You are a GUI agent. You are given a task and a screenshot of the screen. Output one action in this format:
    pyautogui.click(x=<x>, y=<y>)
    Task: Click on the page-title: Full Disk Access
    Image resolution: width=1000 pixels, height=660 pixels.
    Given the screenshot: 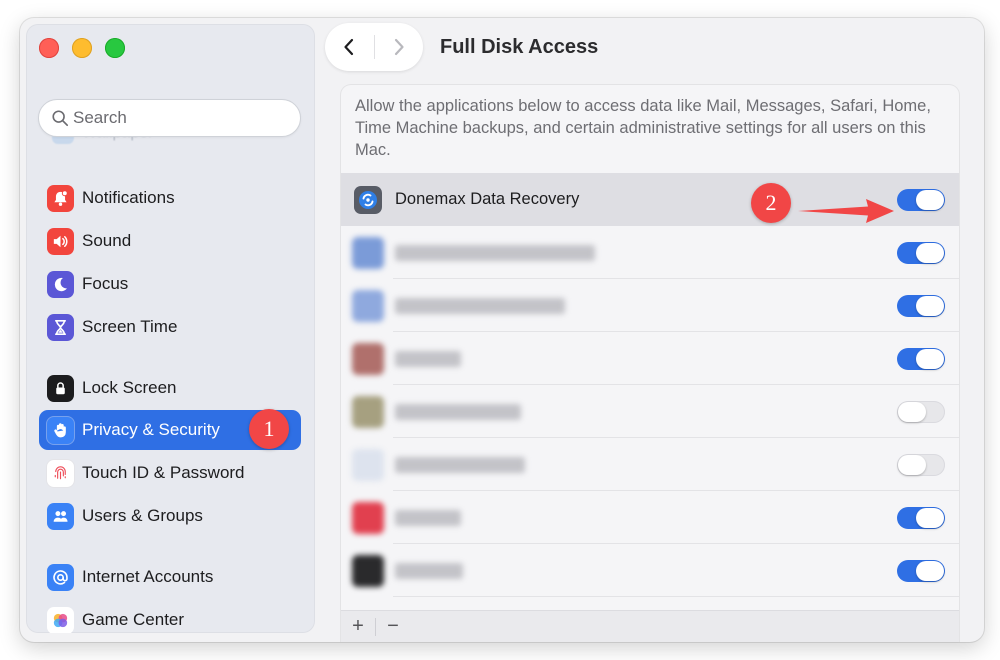 What is the action you would take?
    pyautogui.click(x=519, y=47)
    